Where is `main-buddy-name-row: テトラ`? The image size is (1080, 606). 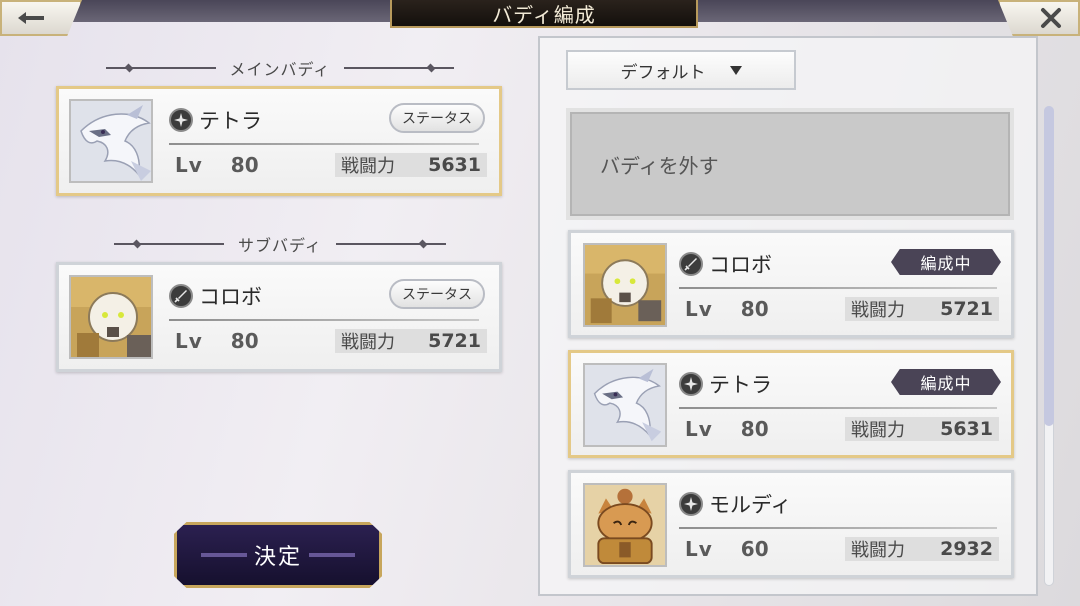 main-buddy-name-row: テトラ is located at coordinates (215, 120).